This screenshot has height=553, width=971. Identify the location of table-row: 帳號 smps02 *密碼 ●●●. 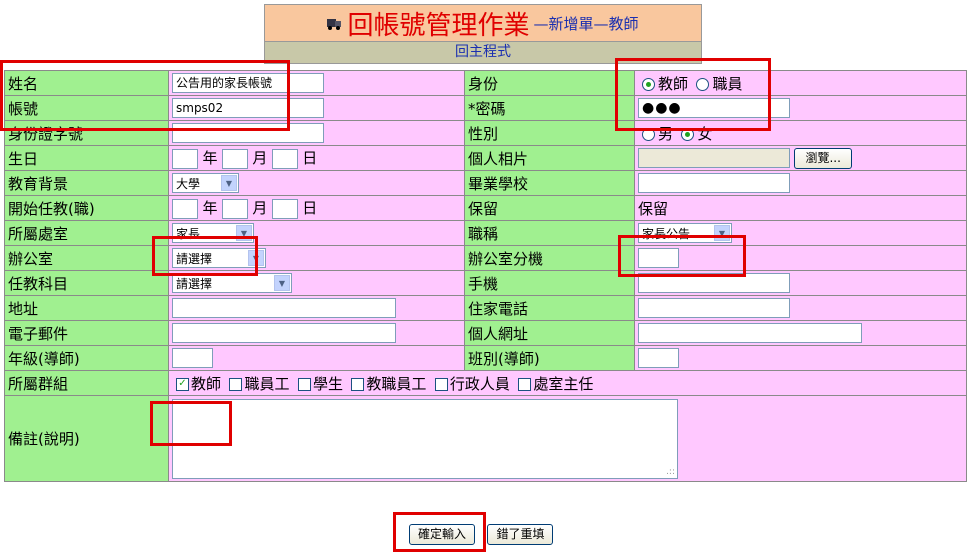
(485, 108).